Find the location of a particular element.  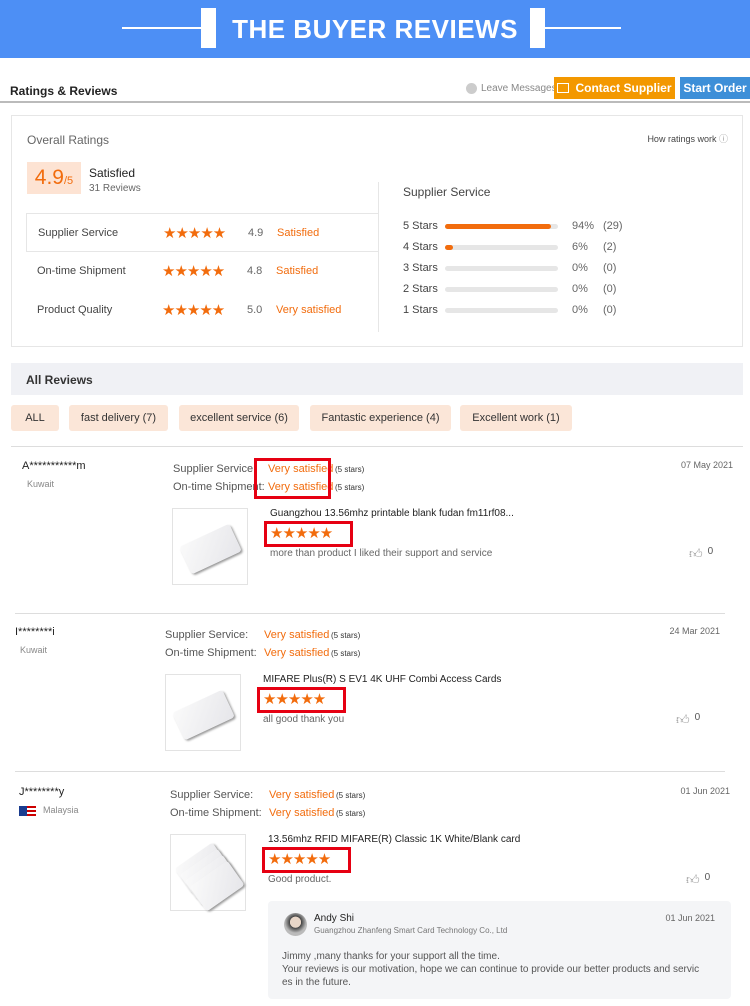

rating-value: 4.9 is located at coordinates (256, 233).